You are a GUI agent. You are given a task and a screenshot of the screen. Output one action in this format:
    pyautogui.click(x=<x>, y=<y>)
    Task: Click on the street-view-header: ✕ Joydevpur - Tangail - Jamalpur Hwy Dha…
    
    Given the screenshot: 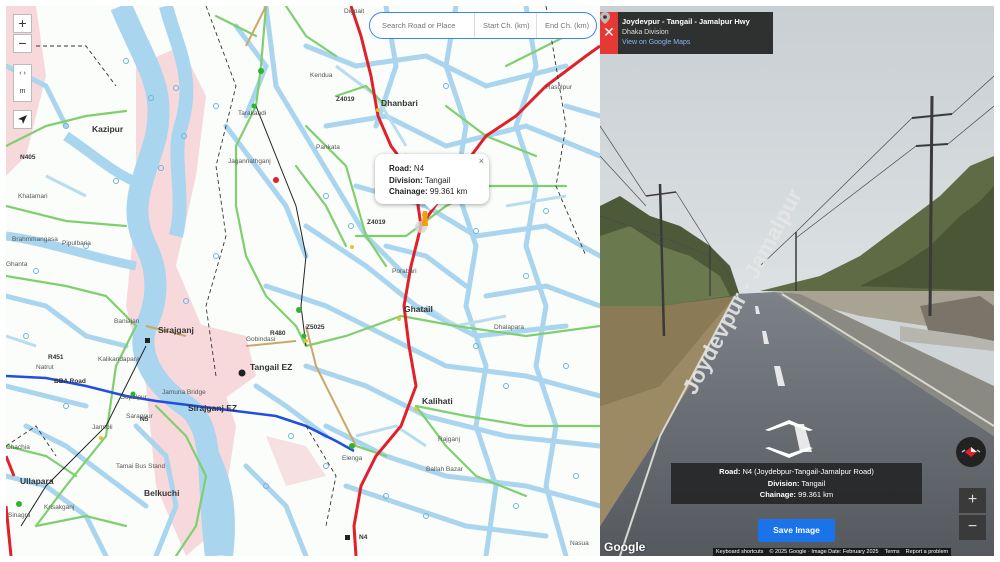 What is the action you would take?
    pyautogui.click(x=686, y=33)
    